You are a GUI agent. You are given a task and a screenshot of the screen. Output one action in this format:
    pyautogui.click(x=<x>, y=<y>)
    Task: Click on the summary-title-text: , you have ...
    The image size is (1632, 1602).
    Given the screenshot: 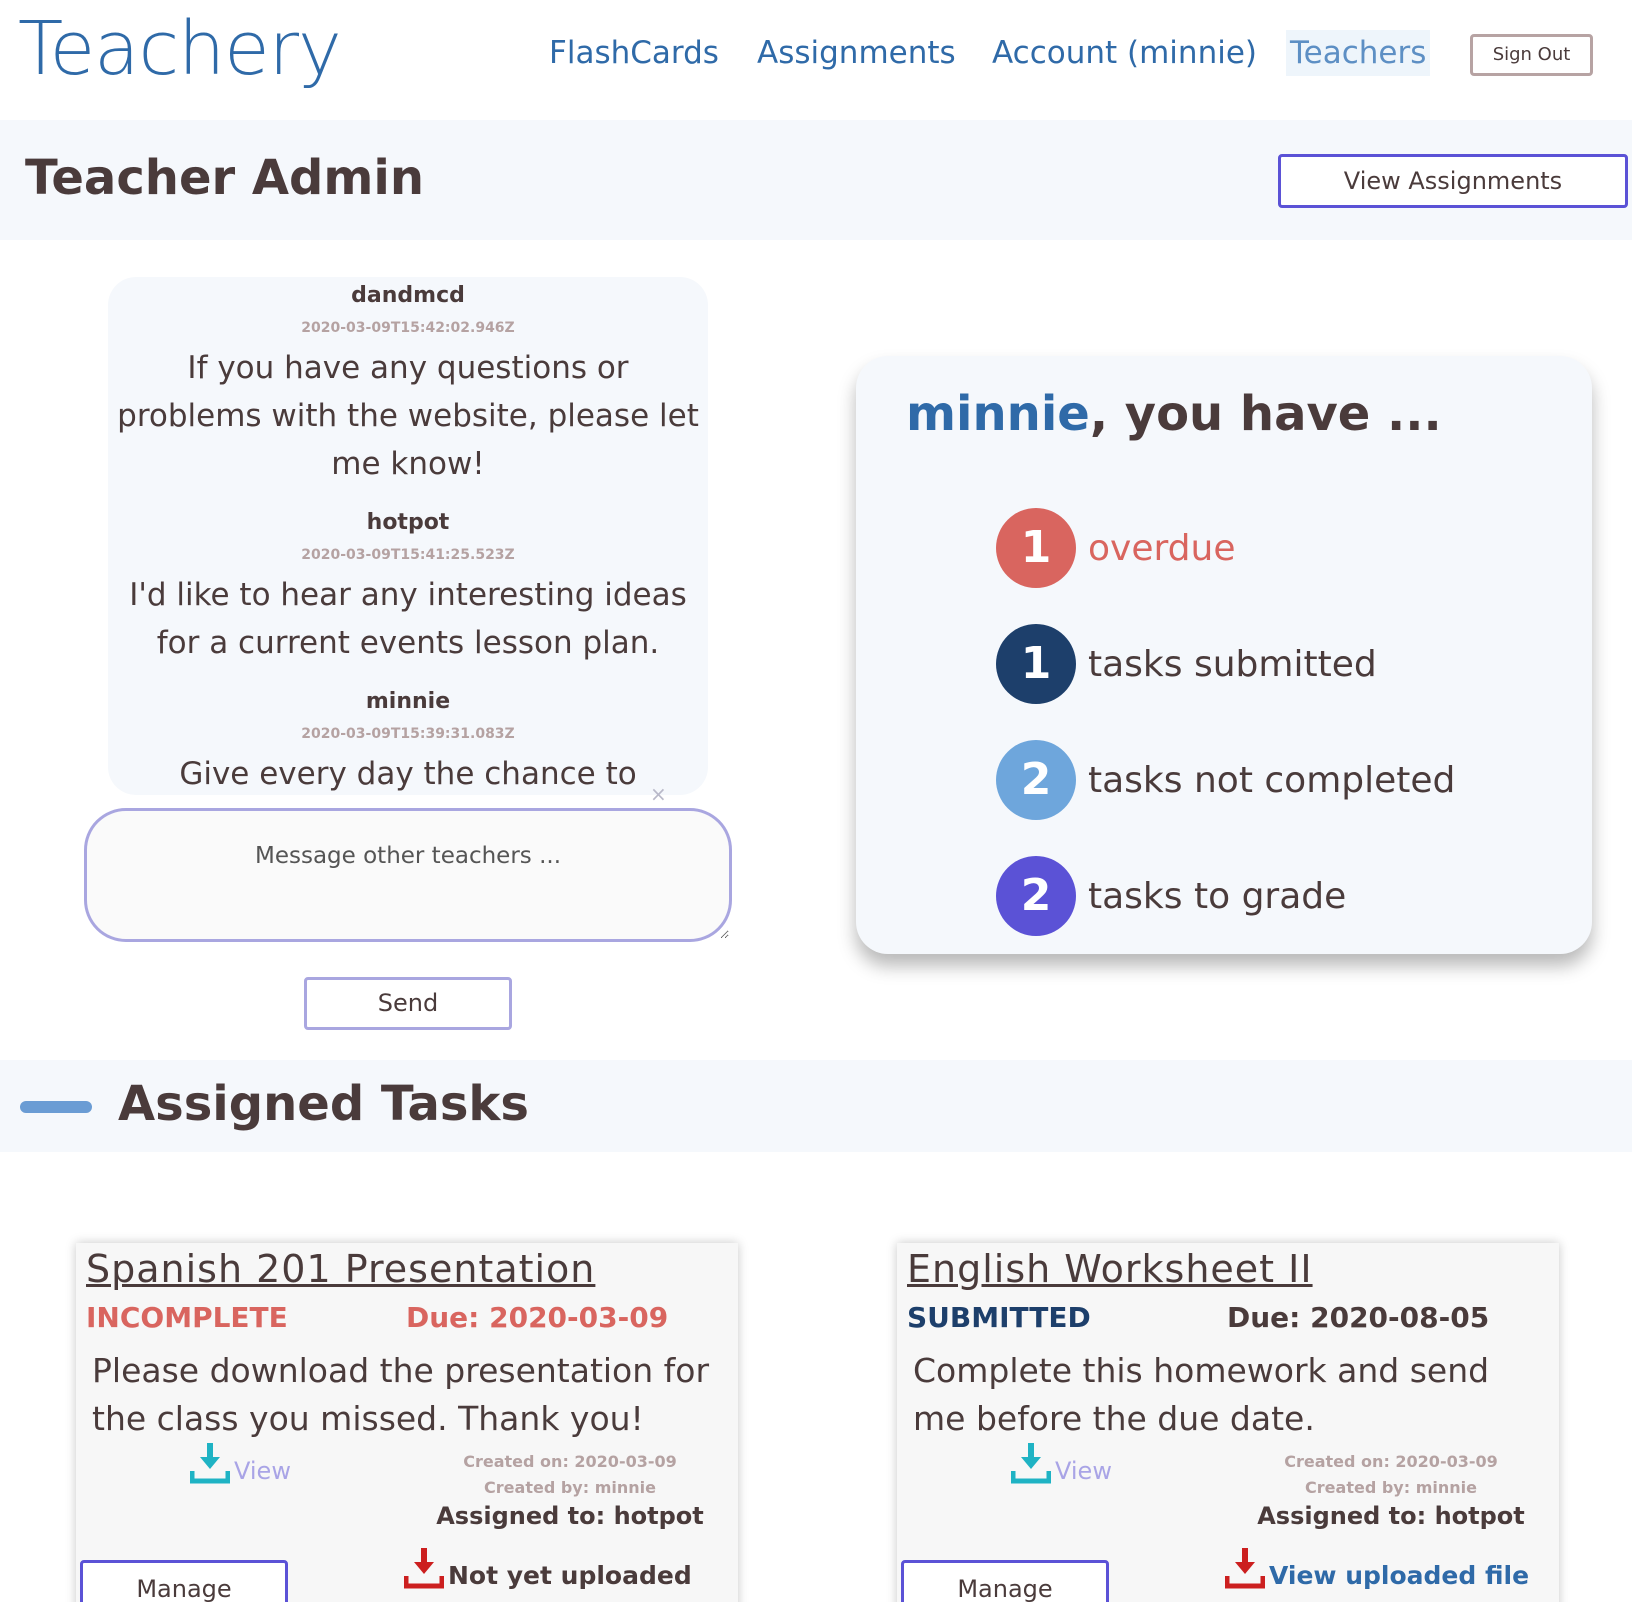 What is the action you would take?
    pyautogui.click(x=1265, y=414)
    